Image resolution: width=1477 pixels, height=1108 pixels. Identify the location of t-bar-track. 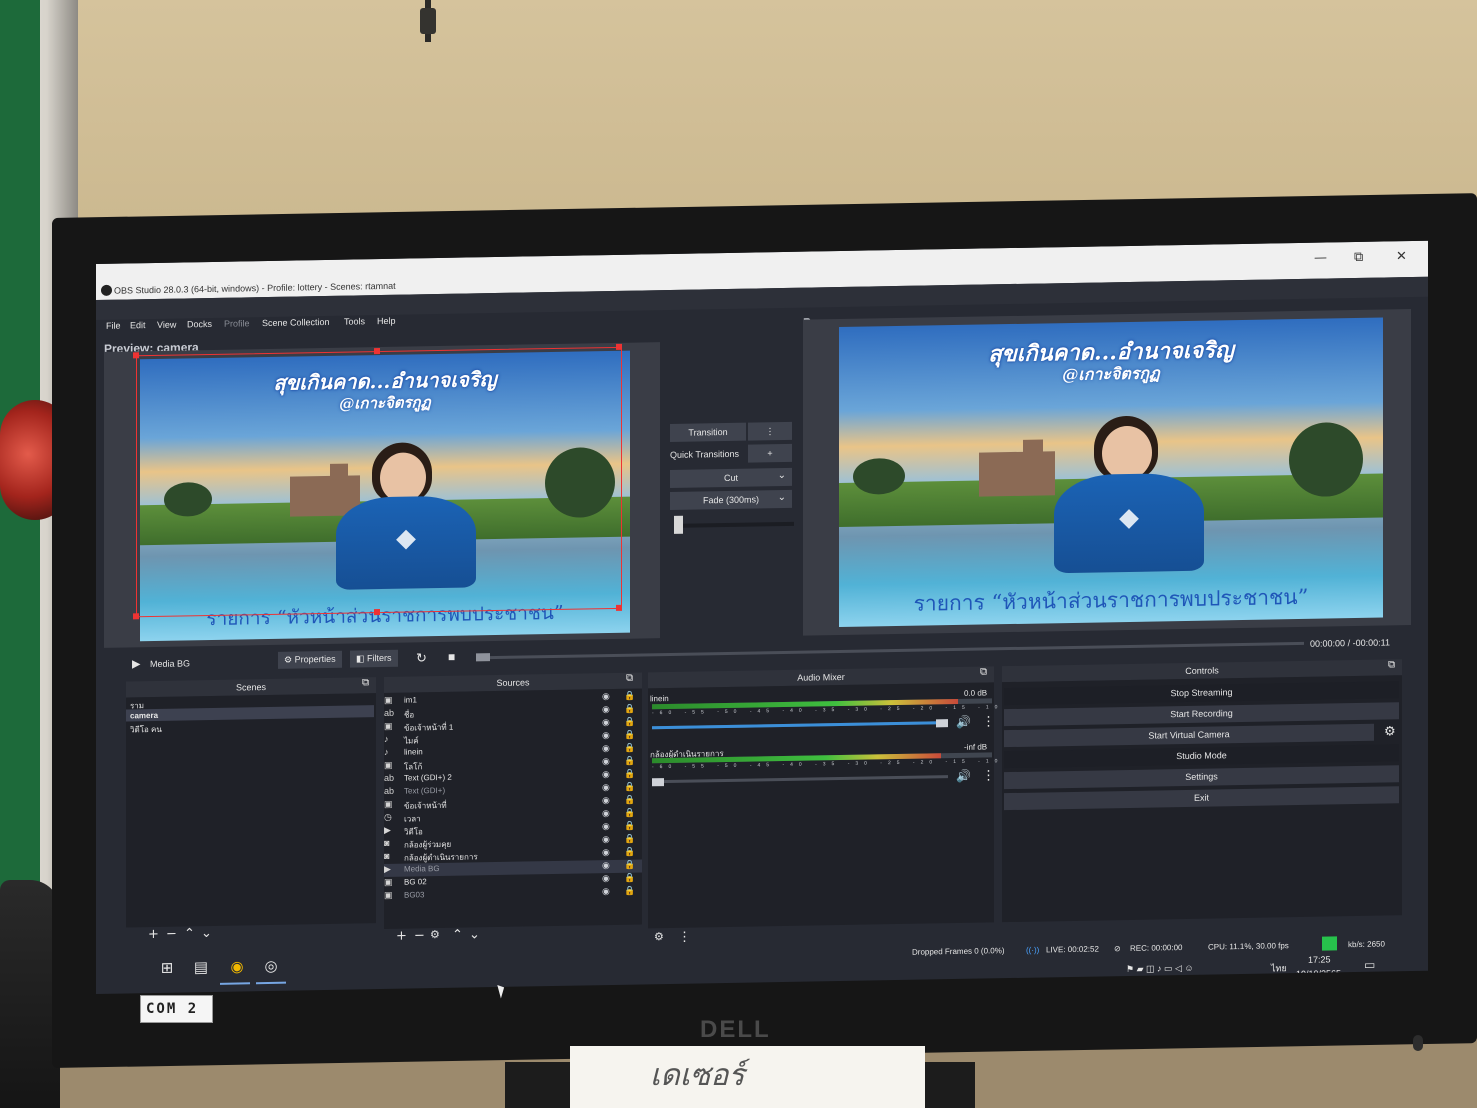
(734, 524).